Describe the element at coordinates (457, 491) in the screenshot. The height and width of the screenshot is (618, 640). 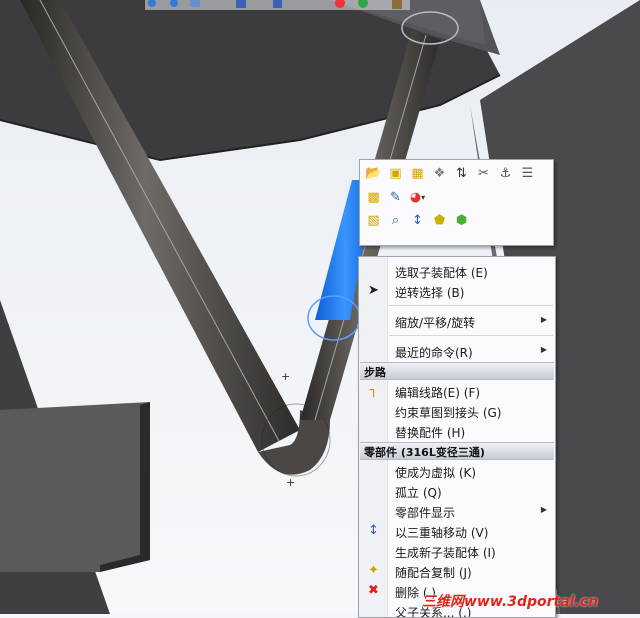
I see `menu-item-isolate: 孤立 (Q)` at that location.